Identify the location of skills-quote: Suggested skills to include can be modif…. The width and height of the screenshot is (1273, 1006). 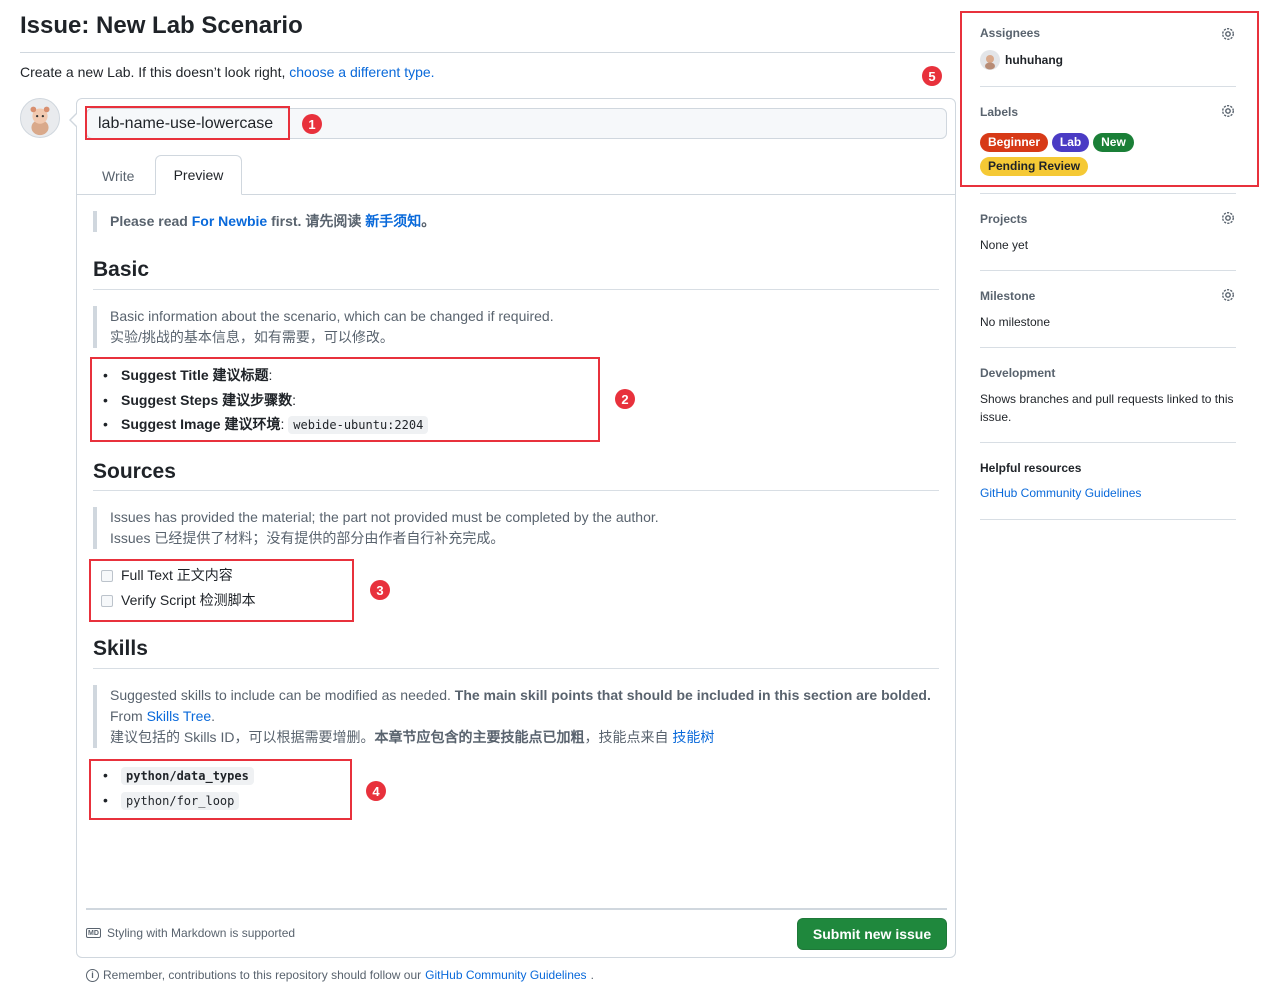
(516, 716).